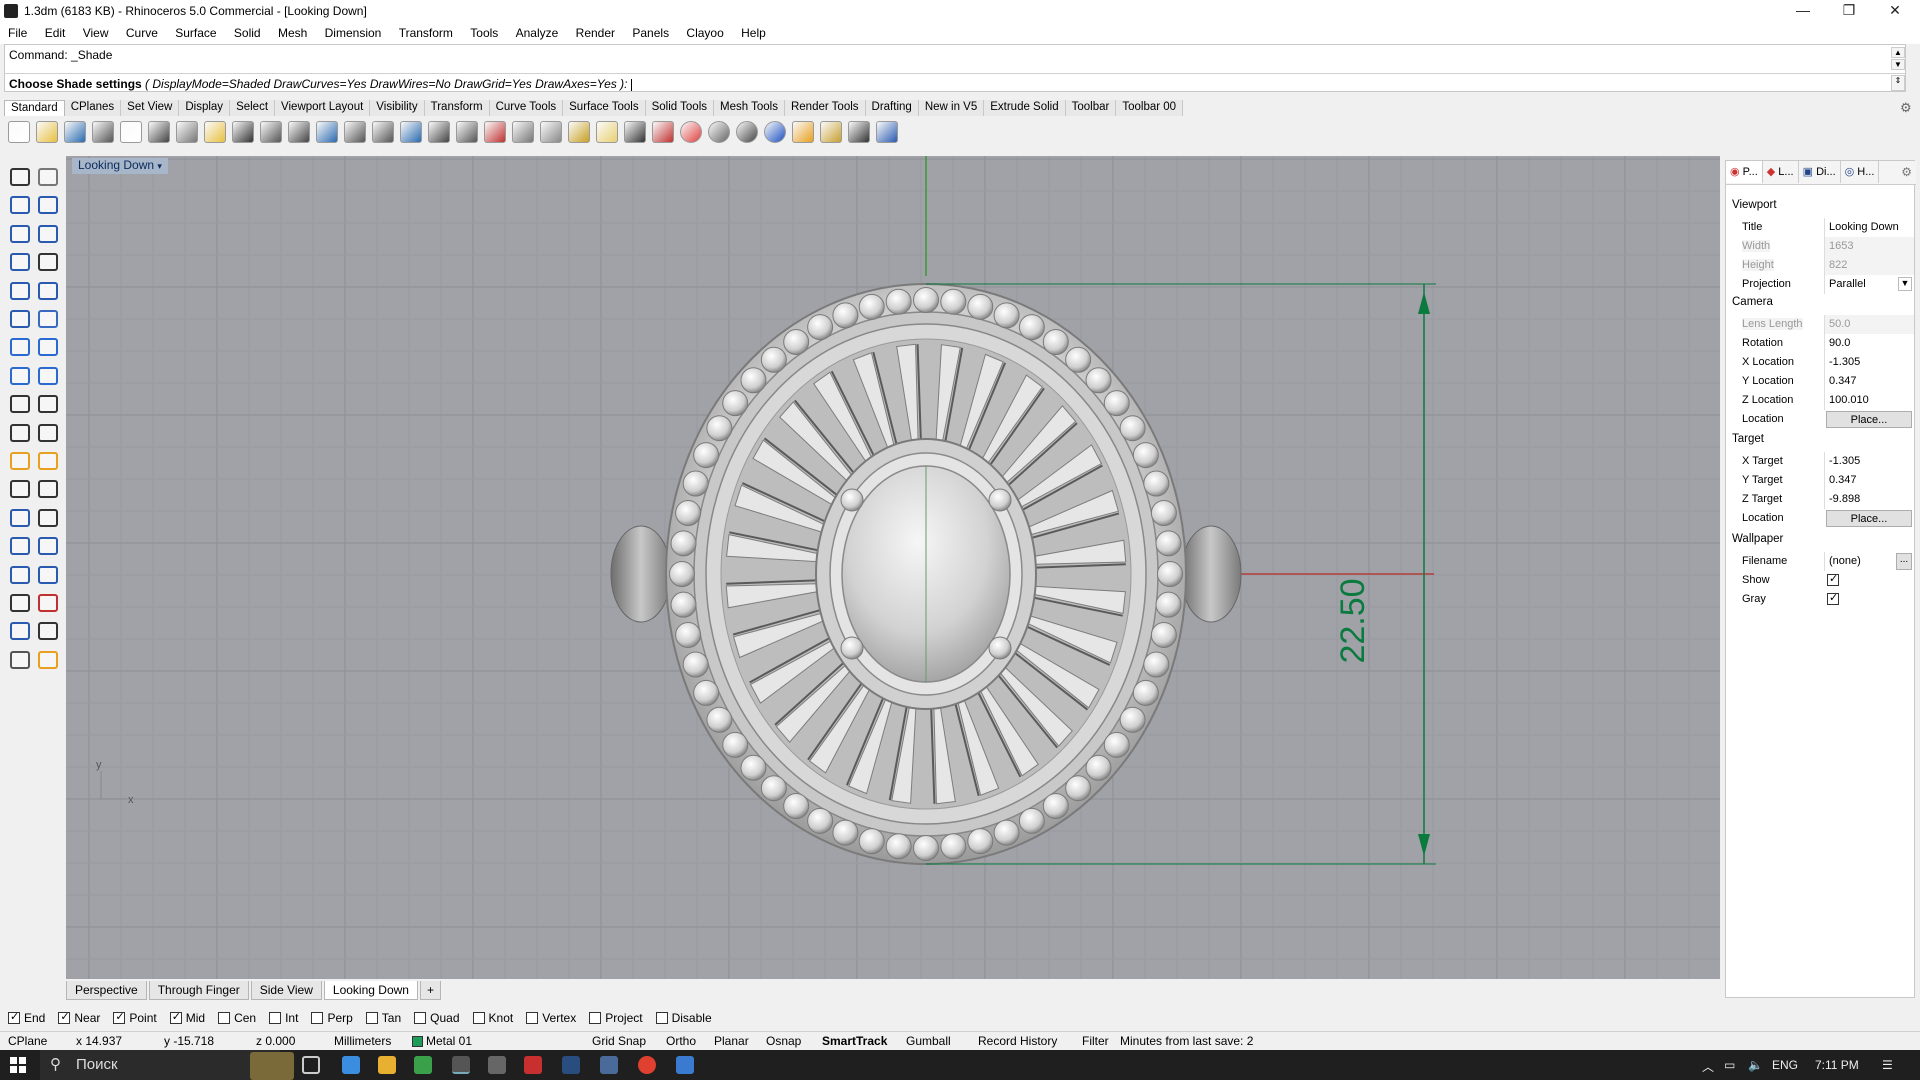  What do you see at coordinates (48, 432) in the screenshot?
I see `leader-icon` at bounding box center [48, 432].